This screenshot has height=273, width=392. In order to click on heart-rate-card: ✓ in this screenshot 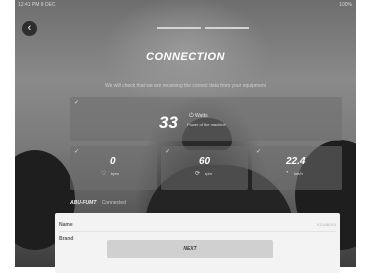, I will do `click(113, 168)`.